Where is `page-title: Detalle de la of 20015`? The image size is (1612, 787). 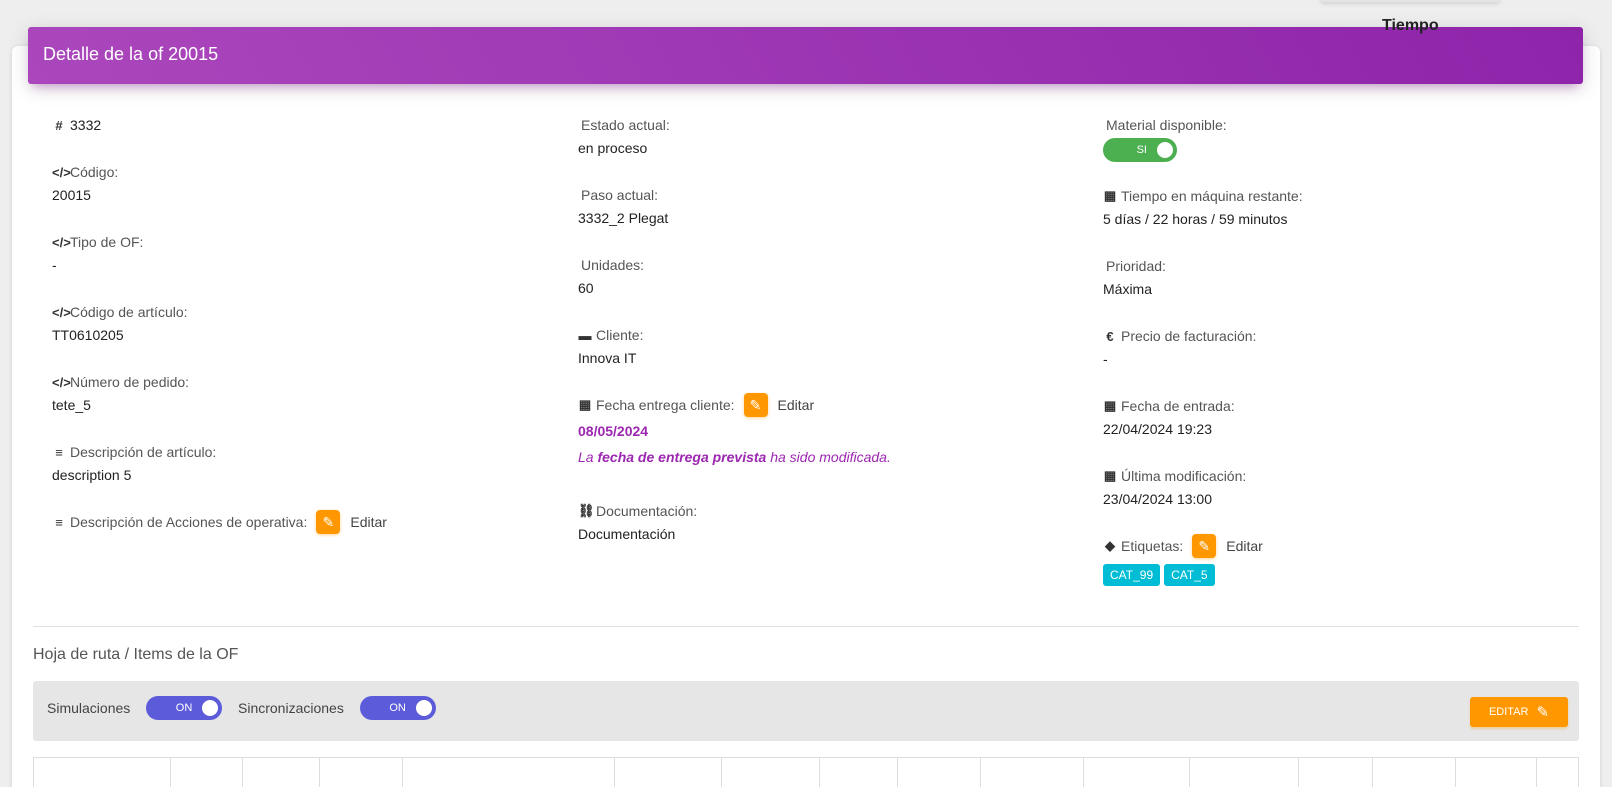 page-title: Detalle de la of 20015 is located at coordinates (131, 54).